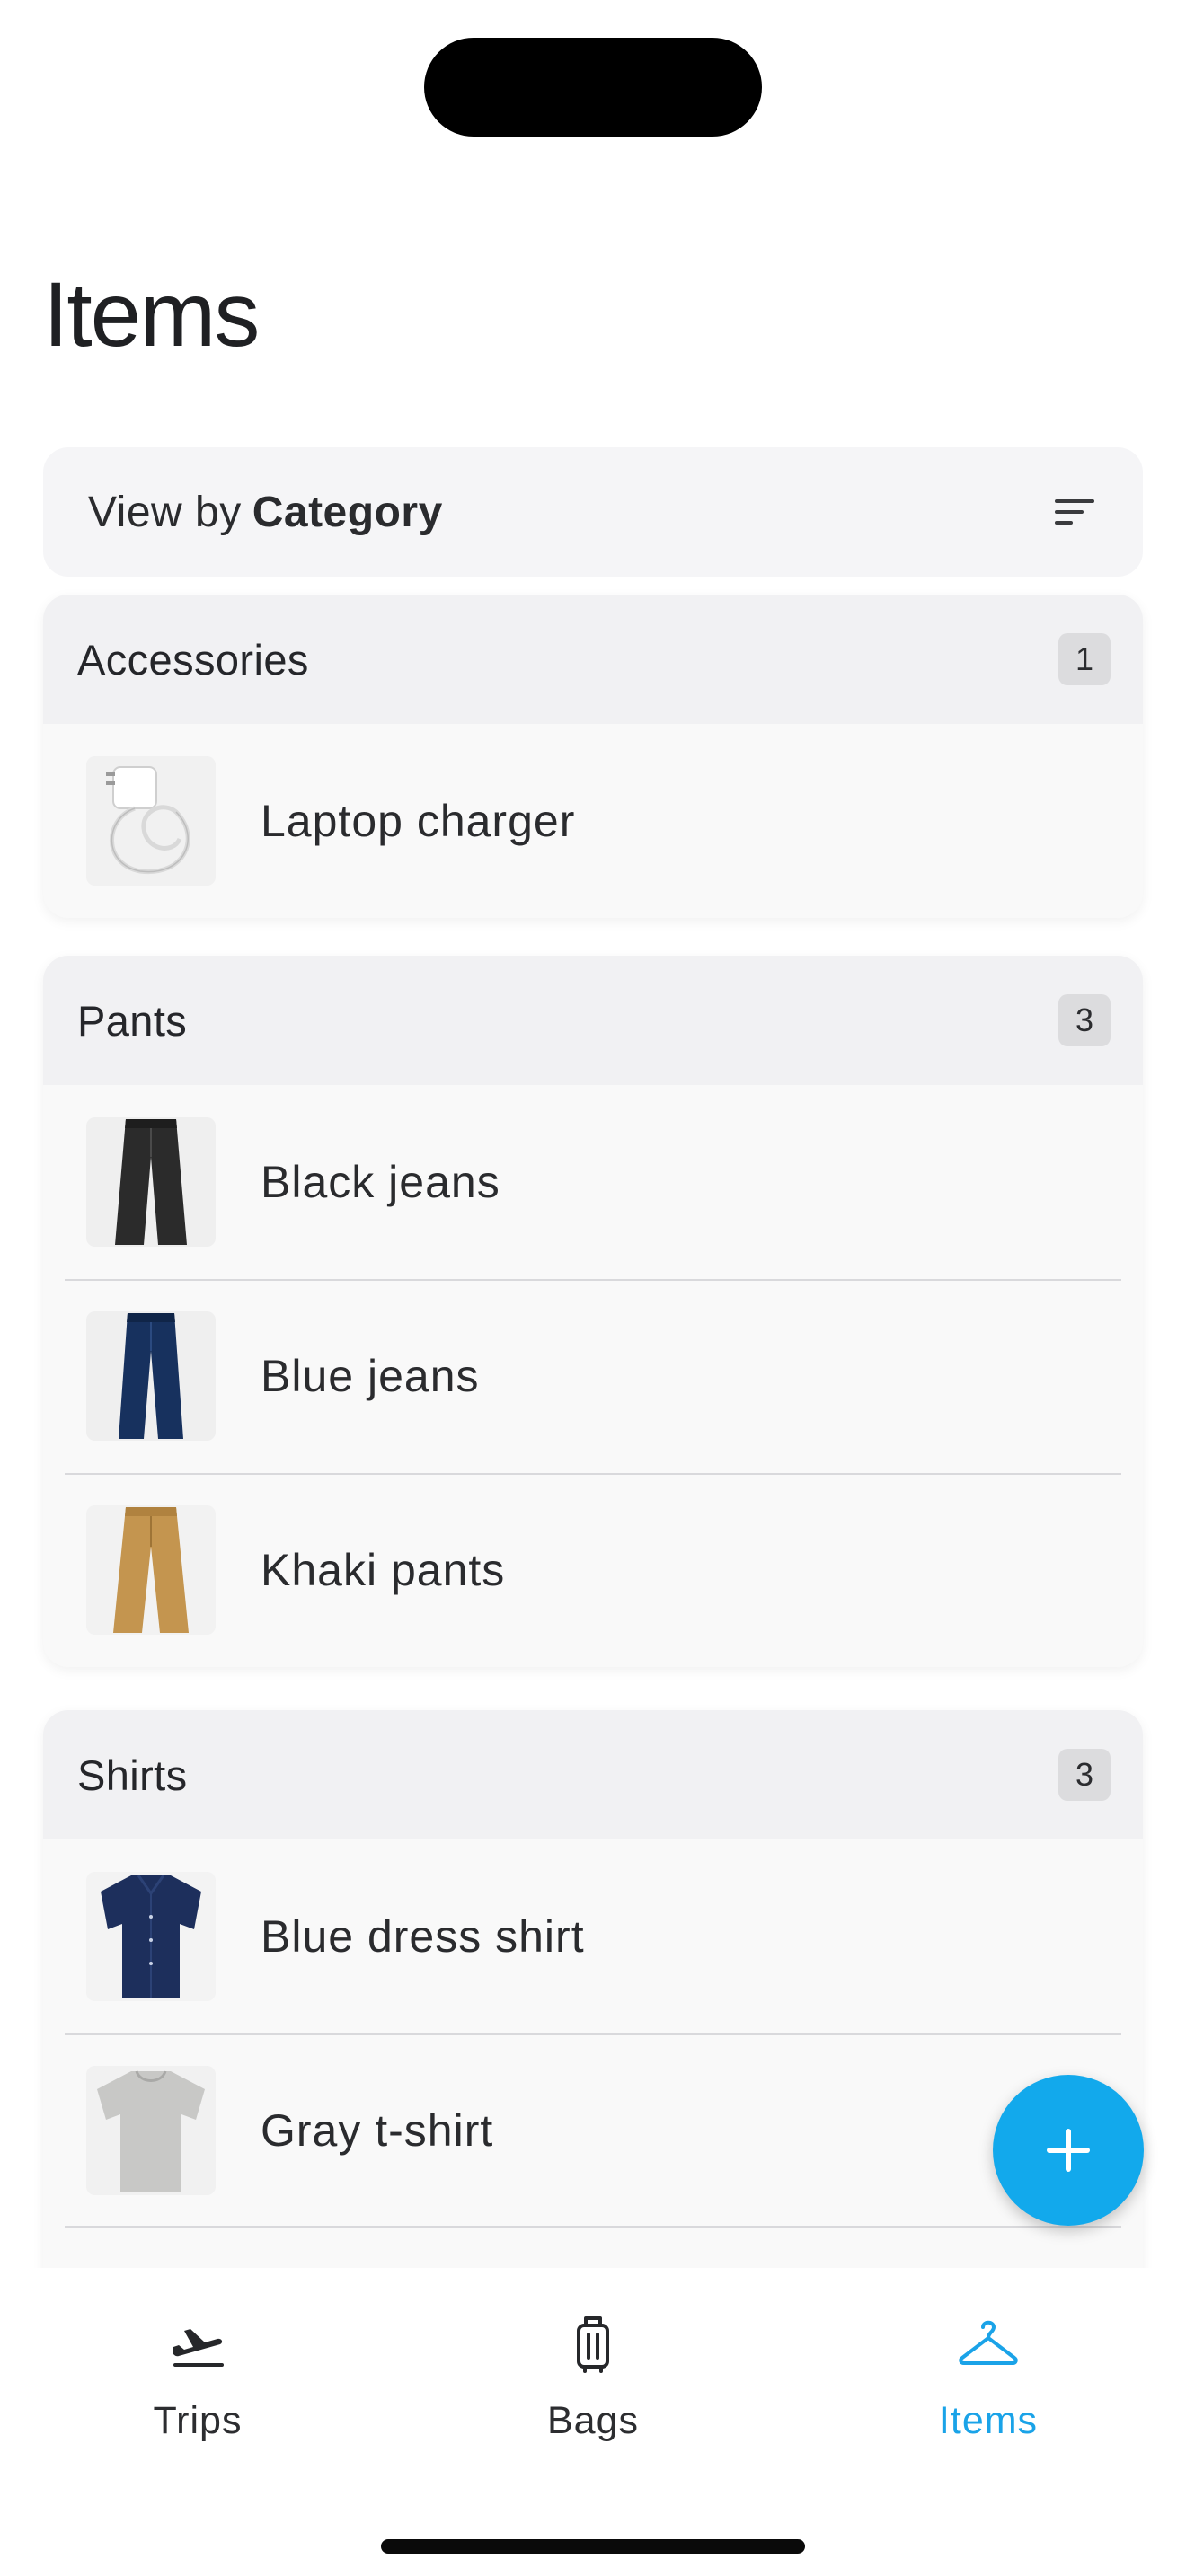 This screenshot has height=2576, width=1186. Describe the element at coordinates (370, 1376) in the screenshot. I see `item-label: Blue jeans` at that location.